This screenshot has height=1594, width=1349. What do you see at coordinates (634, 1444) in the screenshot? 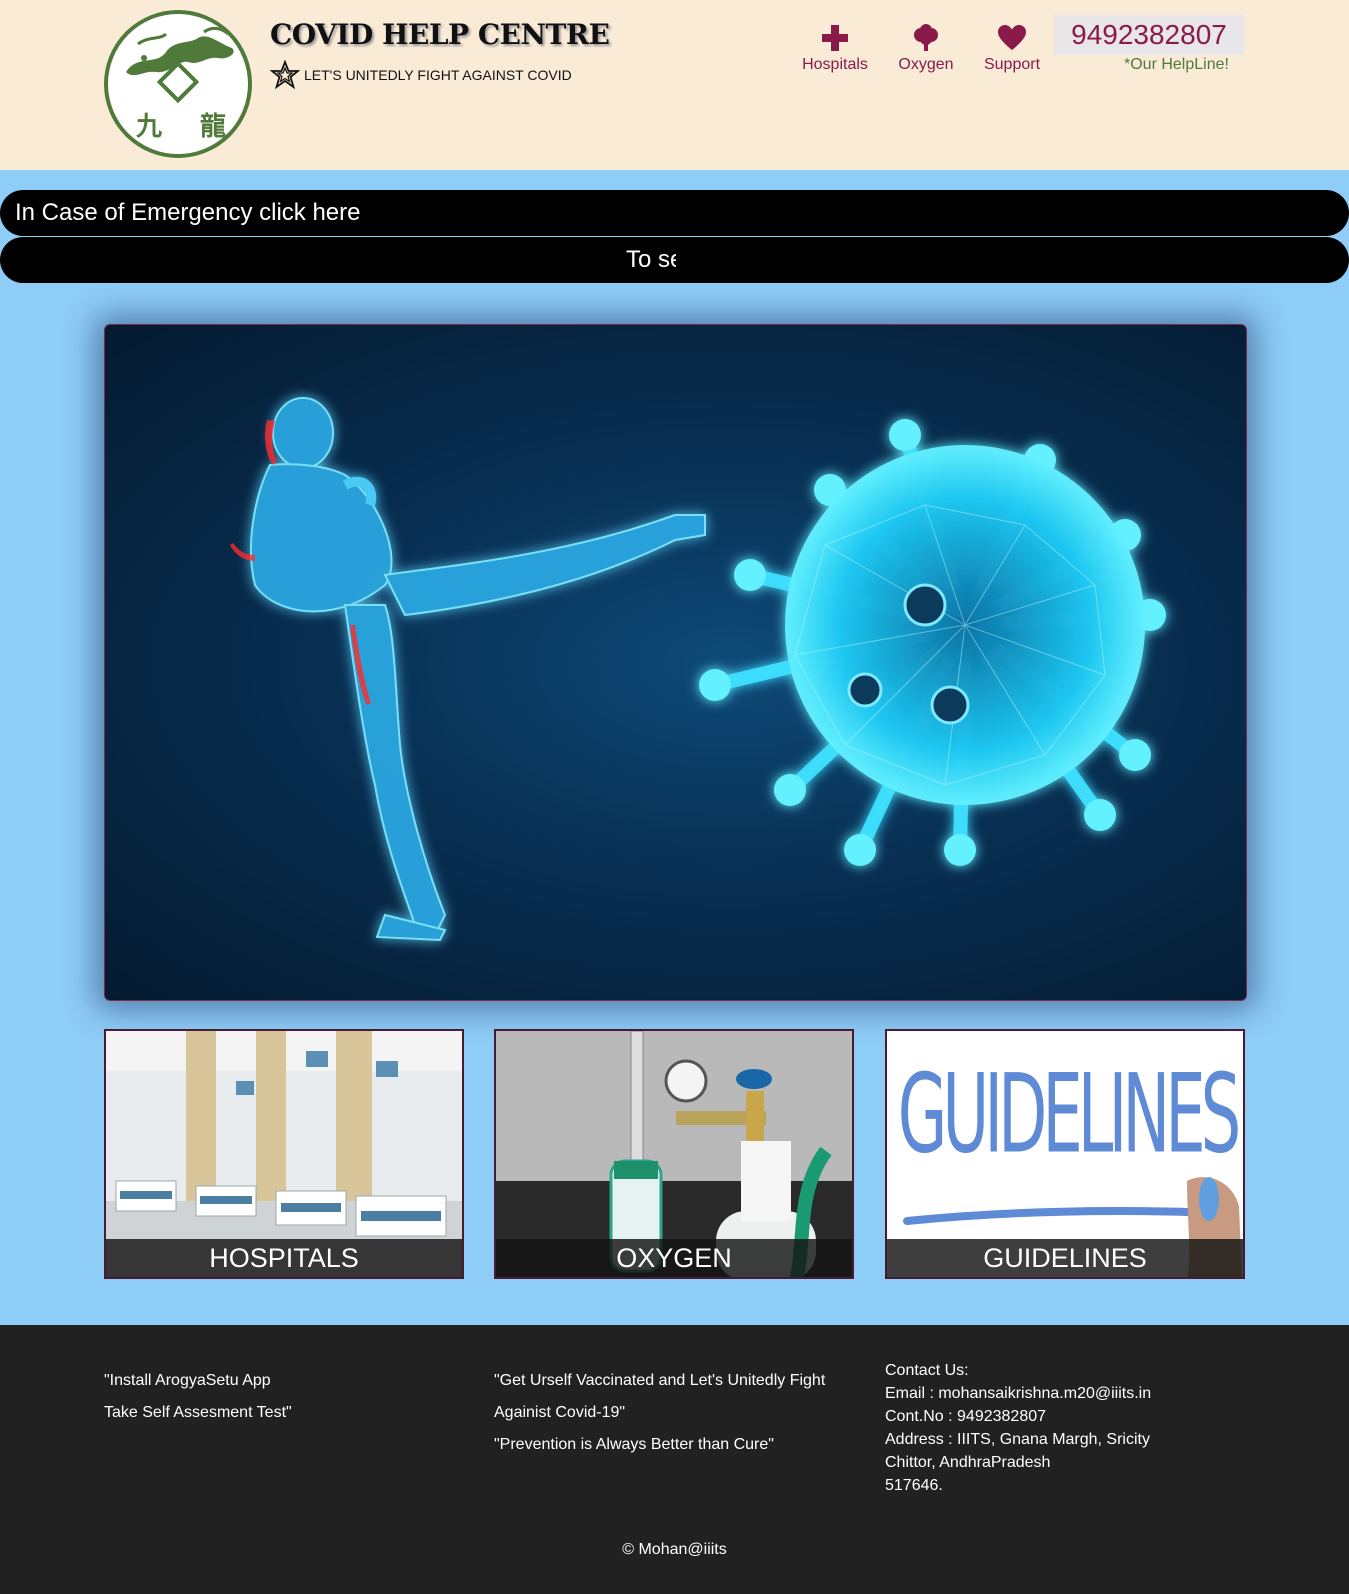
I see `footer-text: "Prevention is Always Better than Cure"` at bounding box center [634, 1444].